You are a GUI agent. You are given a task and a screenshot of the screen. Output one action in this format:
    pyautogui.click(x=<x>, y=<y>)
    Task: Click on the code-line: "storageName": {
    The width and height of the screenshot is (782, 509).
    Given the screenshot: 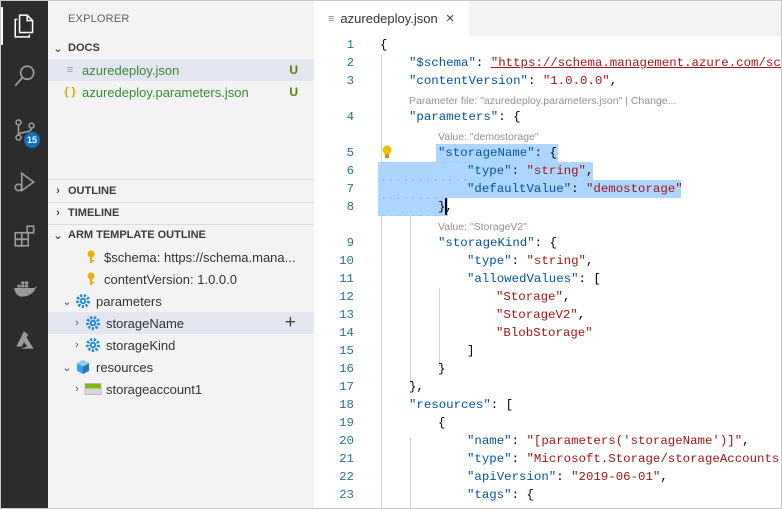 What is the action you would take?
    pyautogui.click(x=497, y=153)
    